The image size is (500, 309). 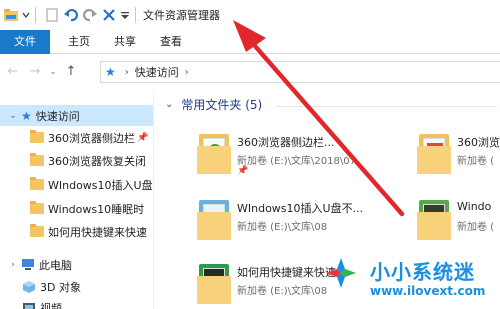 I want to click on computer-icon, so click(x=28, y=264).